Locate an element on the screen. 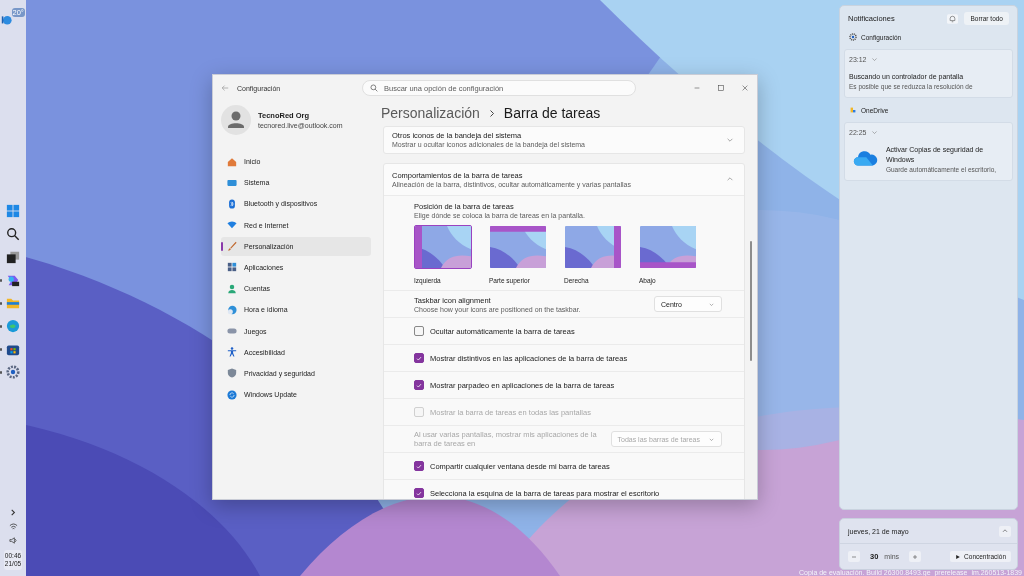  house-icon is located at coordinates (232, 161).